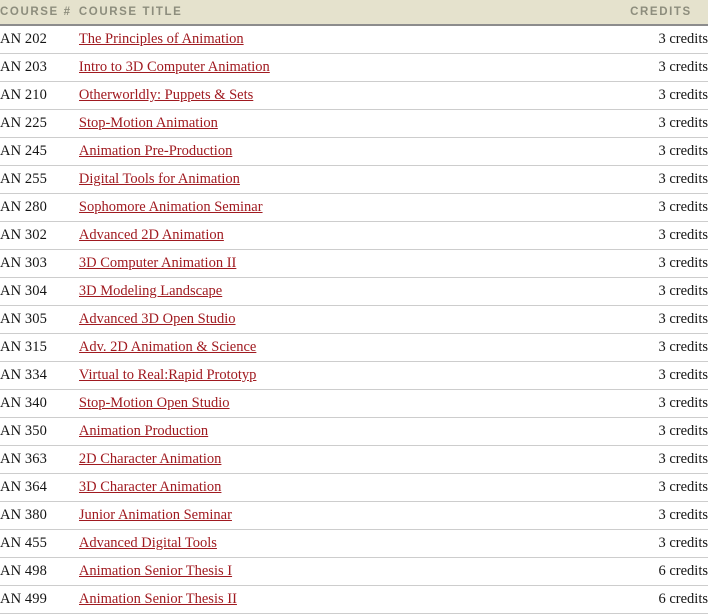 The height and width of the screenshot is (614, 708). I want to click on credits-cell: 6 credits, so click(669, 571).